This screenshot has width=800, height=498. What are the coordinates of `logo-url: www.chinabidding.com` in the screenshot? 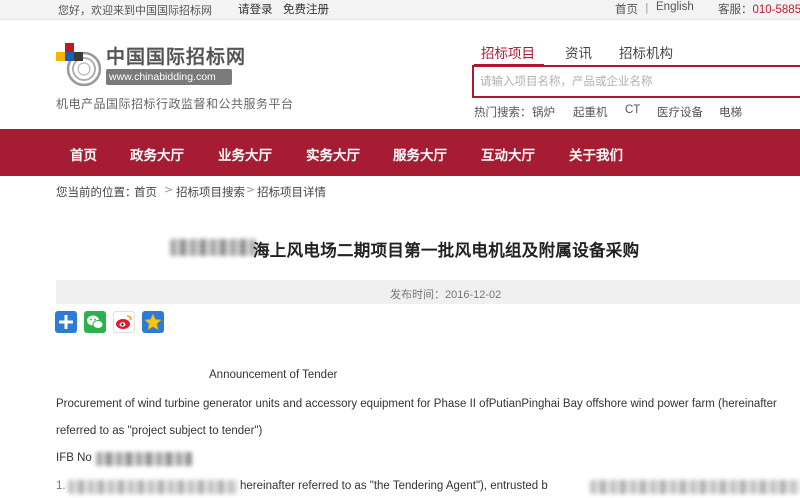 It's located at (169, 77).